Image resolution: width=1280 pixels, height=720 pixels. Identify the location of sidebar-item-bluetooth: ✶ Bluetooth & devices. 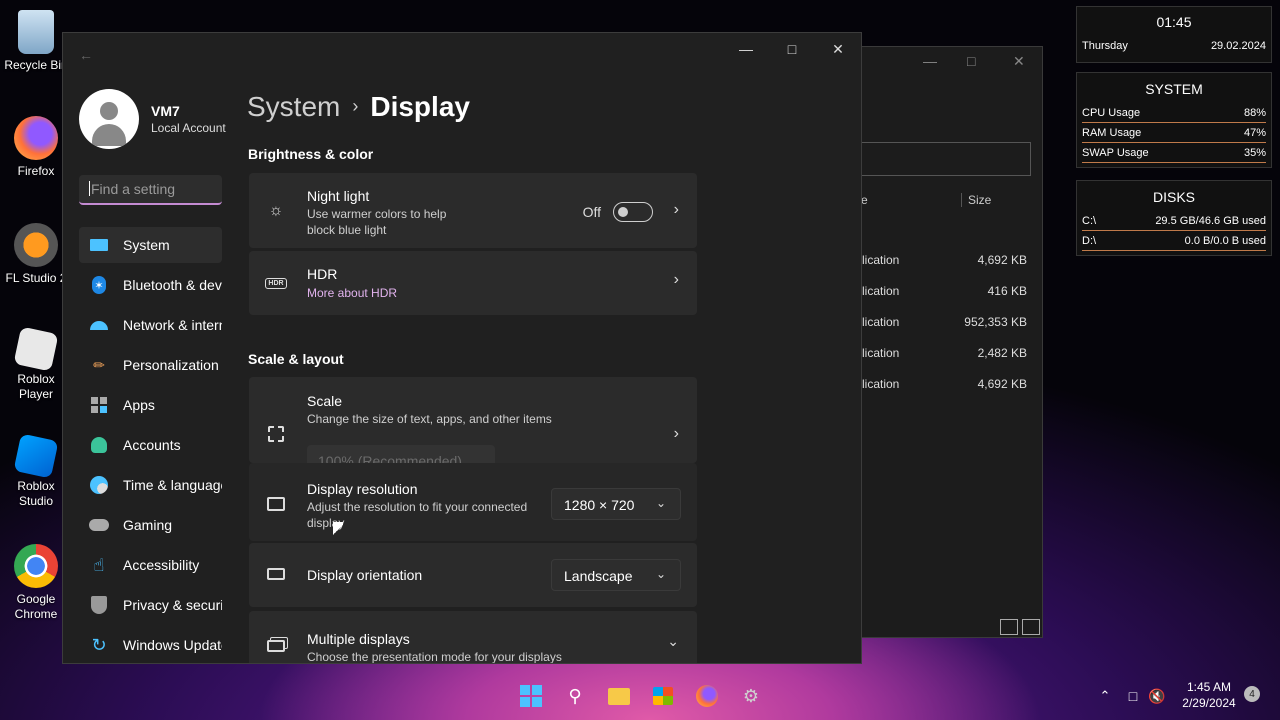
(150, 285).